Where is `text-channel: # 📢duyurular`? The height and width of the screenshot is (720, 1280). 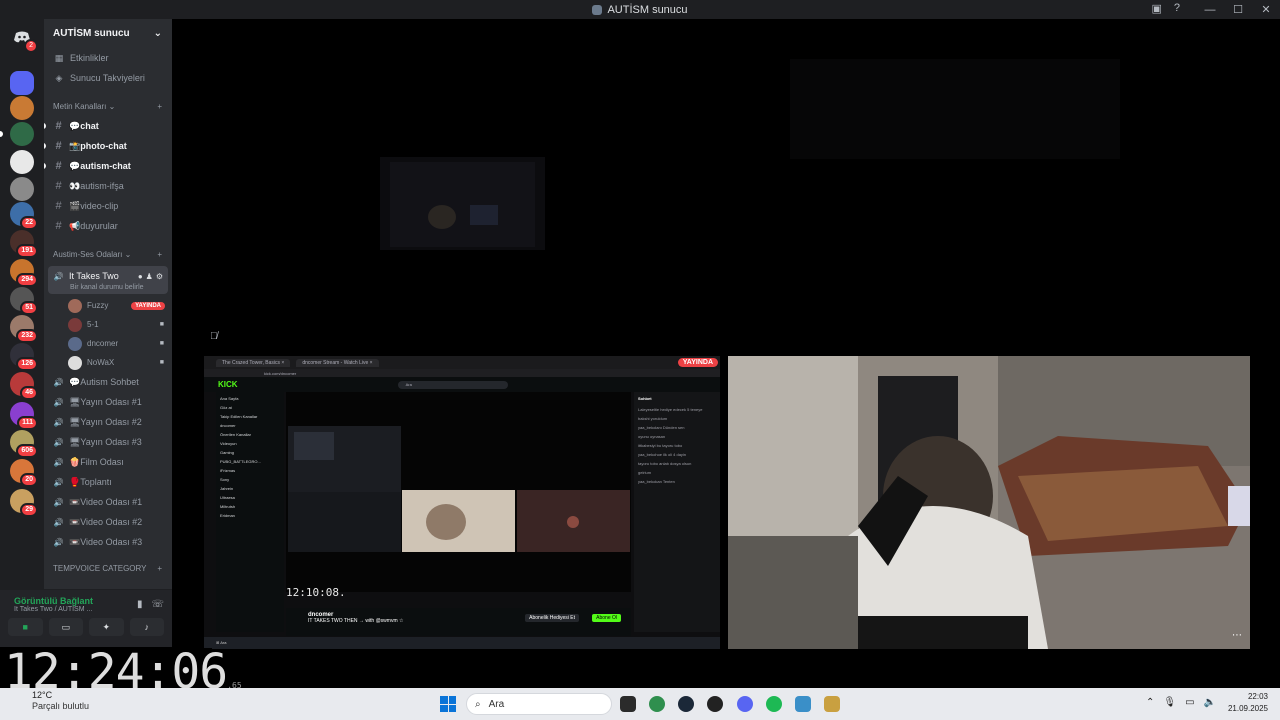
text-channel: # 📢duyurular is located at coordinates (108, 226).